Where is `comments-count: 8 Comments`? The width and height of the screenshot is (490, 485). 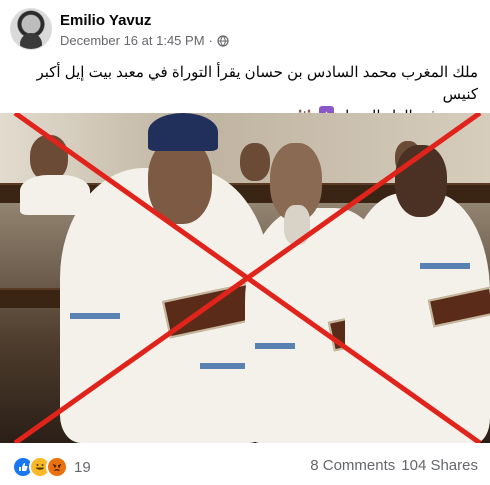
comments-count: 8 Comments is located at coordinates (352, 465).